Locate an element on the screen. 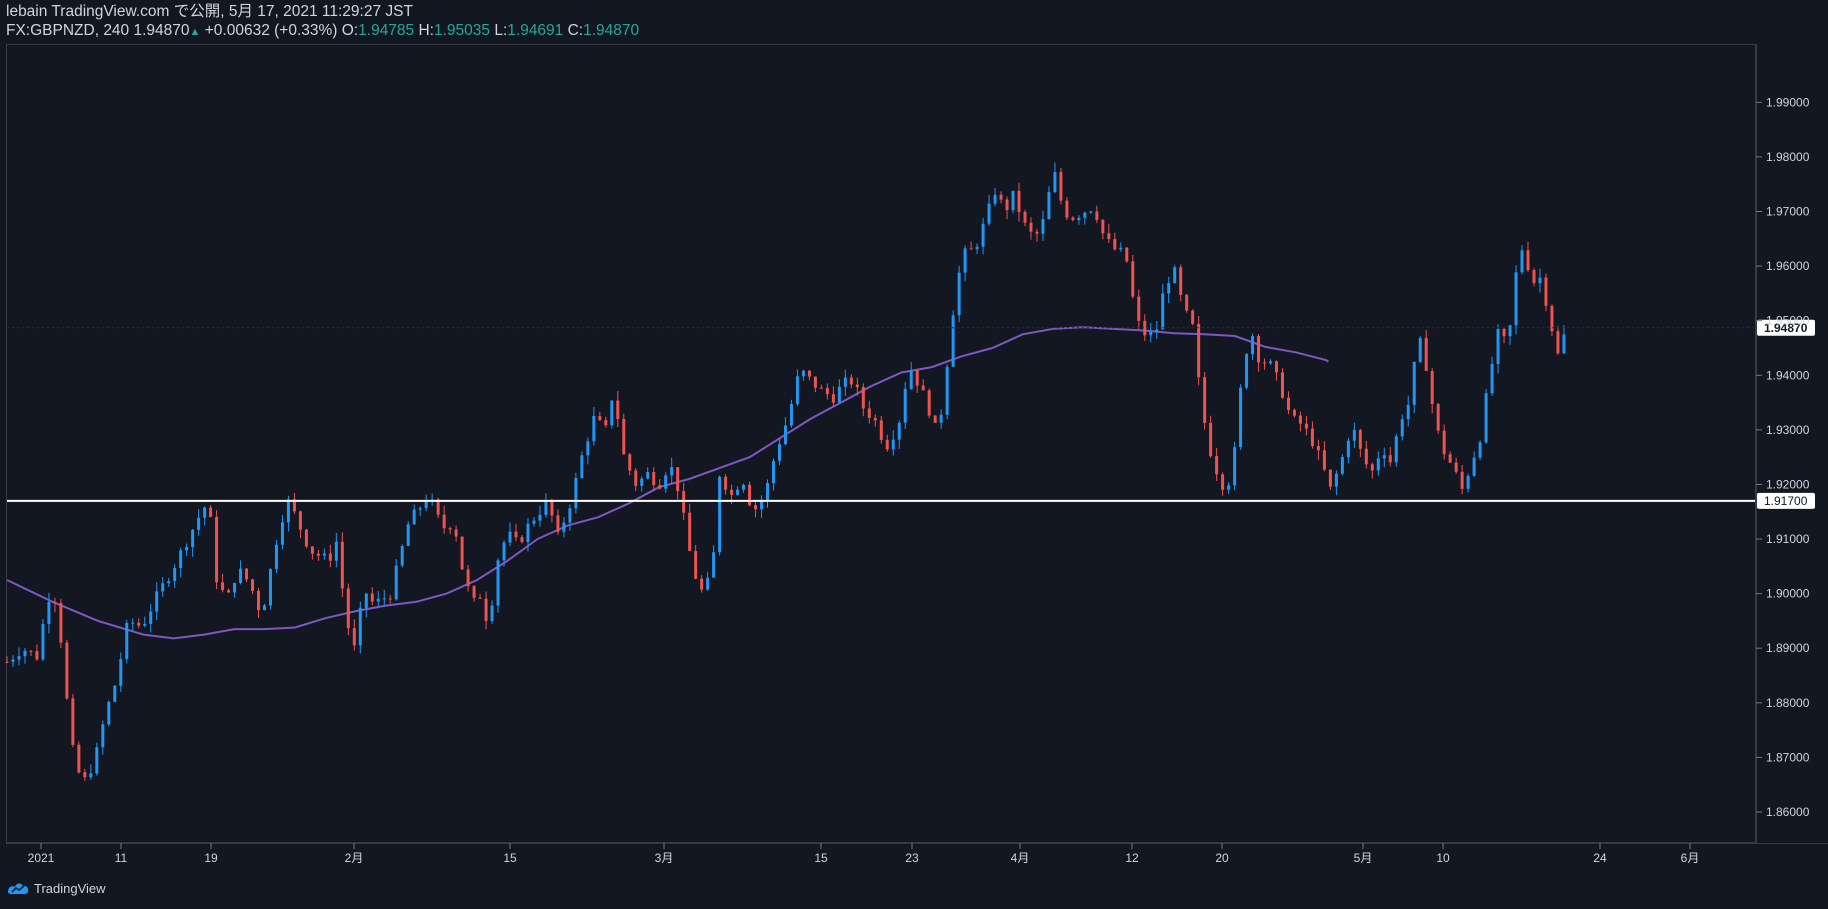 This screenshot has width=1828, height=909. y-tick-label: 1.97000 is located at coordinates (1788, 211).